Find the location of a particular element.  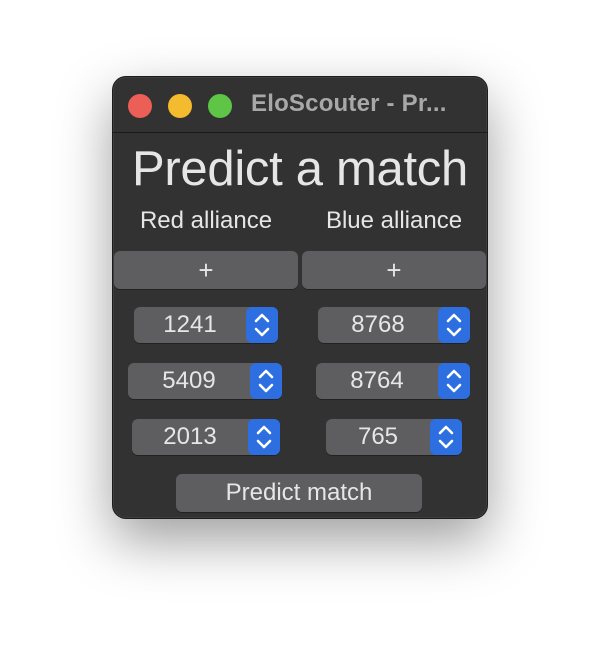

blue-team-2-stepper: 8764 is located at coordinates (393, 381).